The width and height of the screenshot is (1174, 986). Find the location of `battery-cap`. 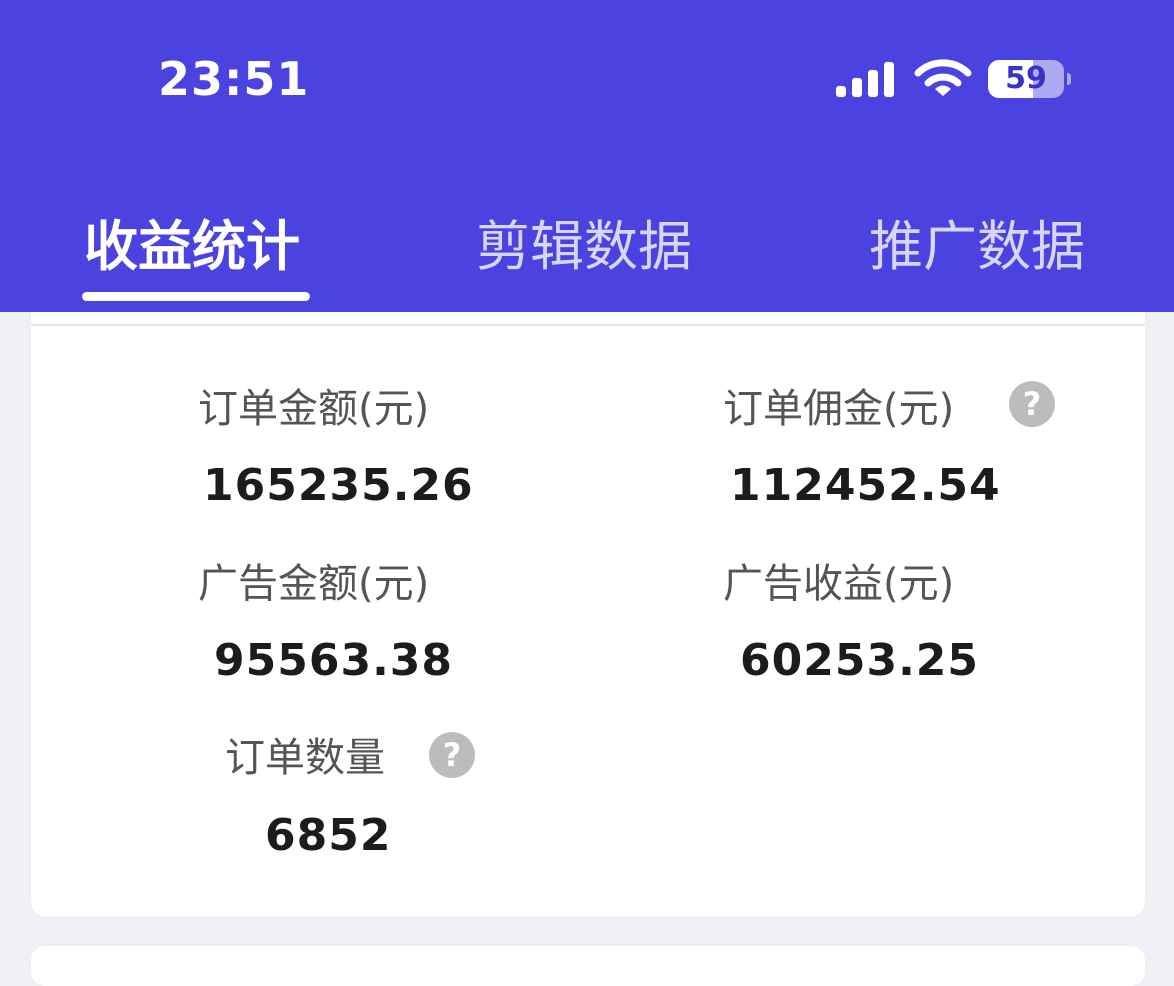

battery-cap is located at coordinates (1069, 79).